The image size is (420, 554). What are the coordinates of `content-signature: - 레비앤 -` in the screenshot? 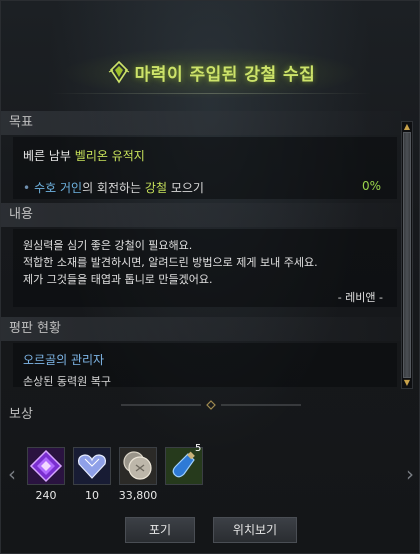 It's located at (360, 297).